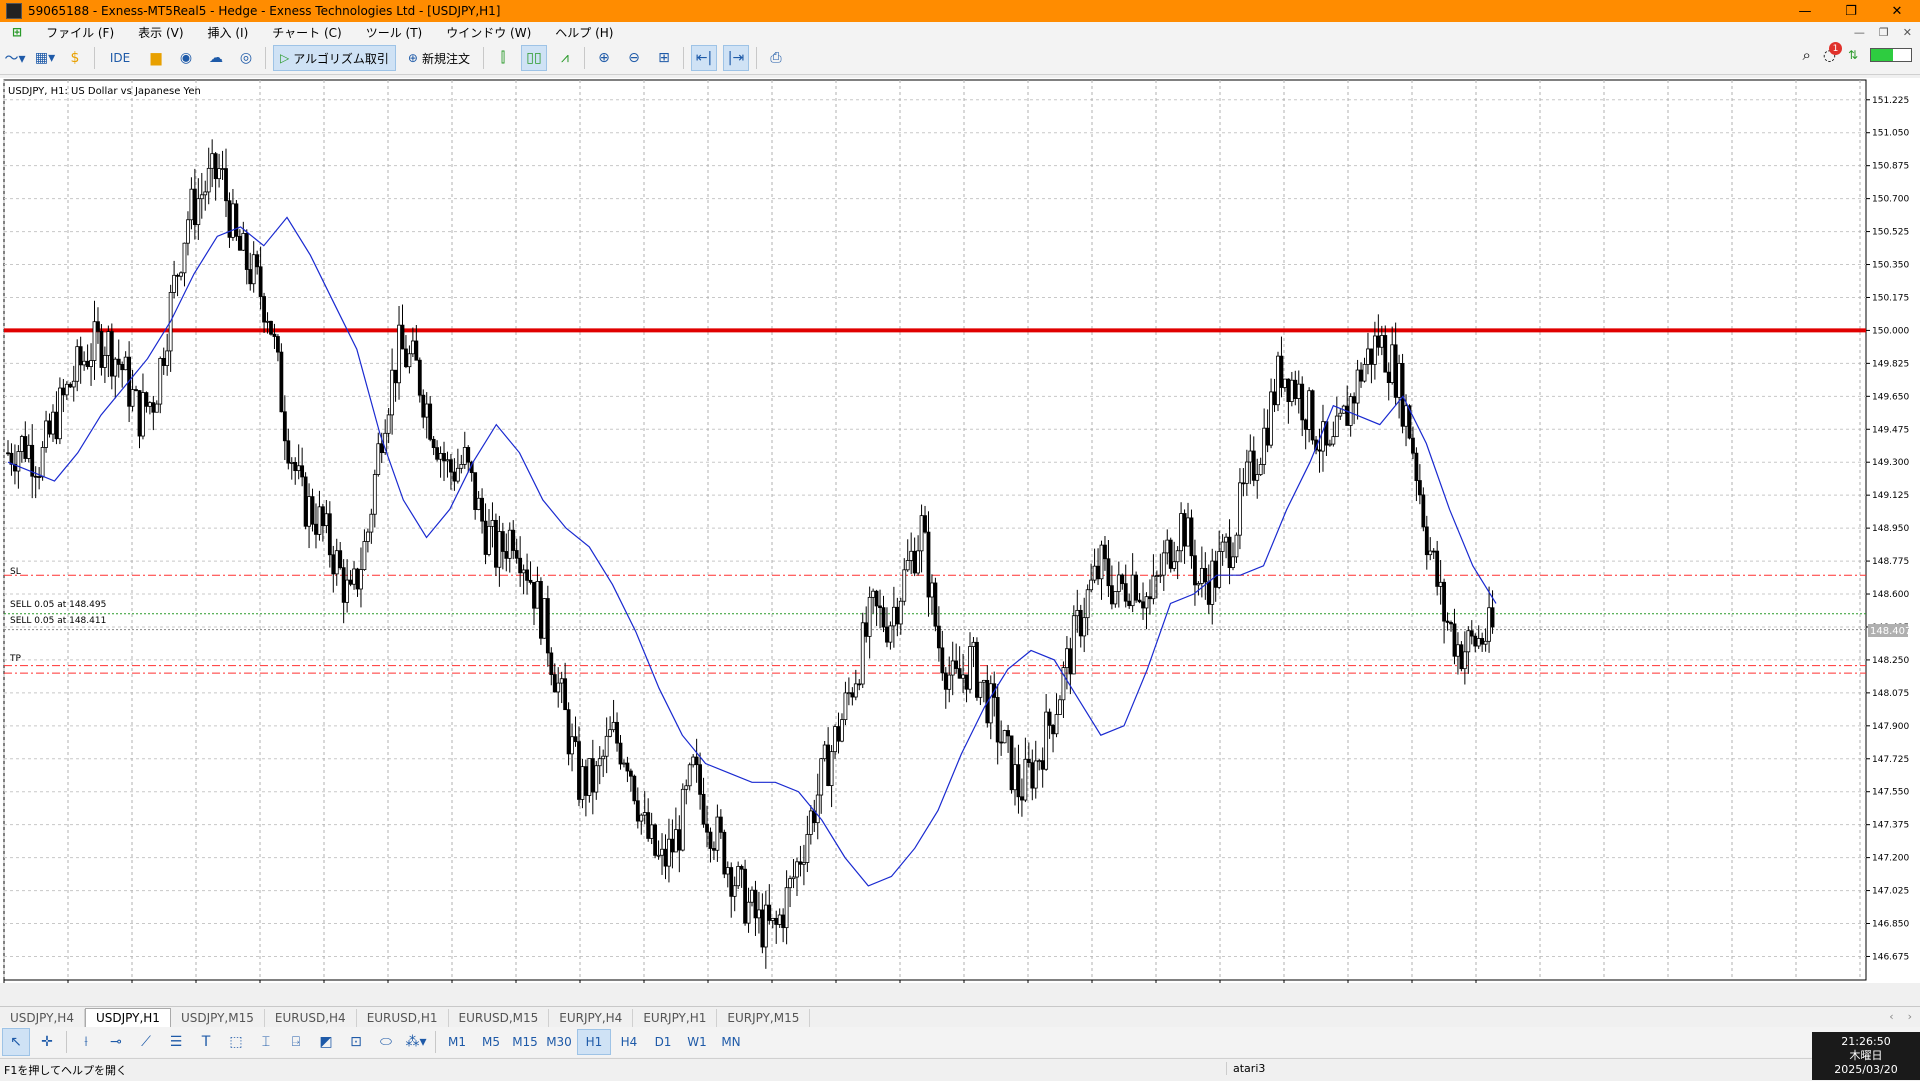 The height and width of the screenshot is (1081, 1920). I want to click on menu-help: ヘルプ (H), so click(584, 32).